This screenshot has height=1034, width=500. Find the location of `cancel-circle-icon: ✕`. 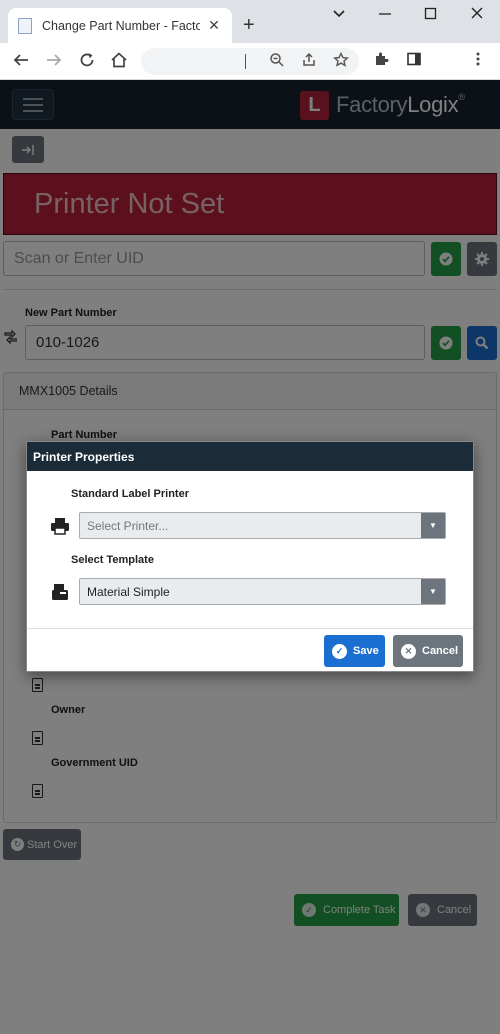

cancel-circle-icon: ✕ is located at coordinates (408, 651).